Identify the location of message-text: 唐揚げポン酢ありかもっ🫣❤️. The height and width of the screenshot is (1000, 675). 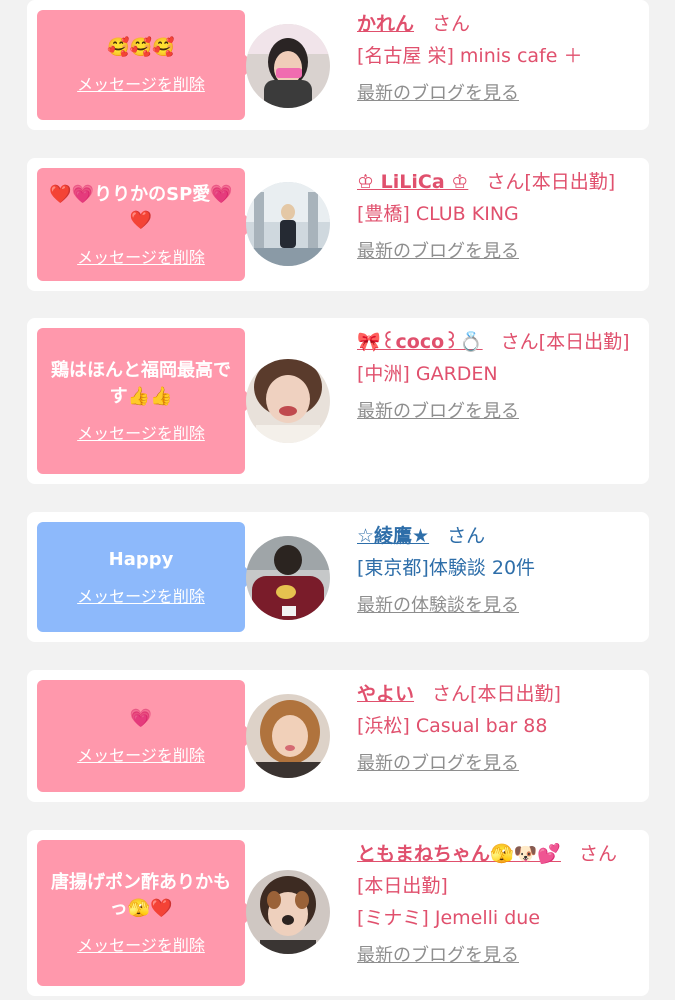
(141, 895).